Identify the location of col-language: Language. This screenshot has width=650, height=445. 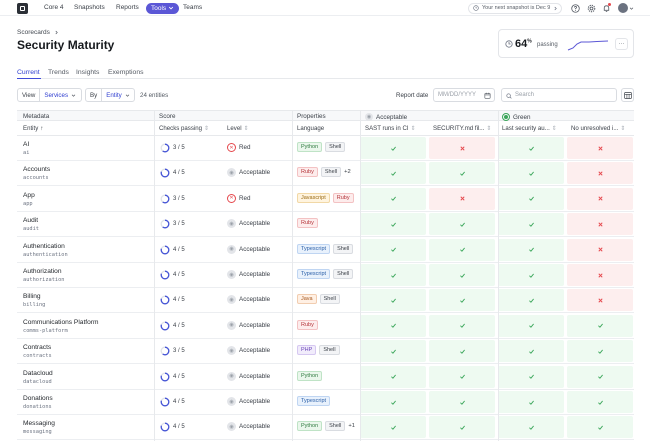
(310, 128).